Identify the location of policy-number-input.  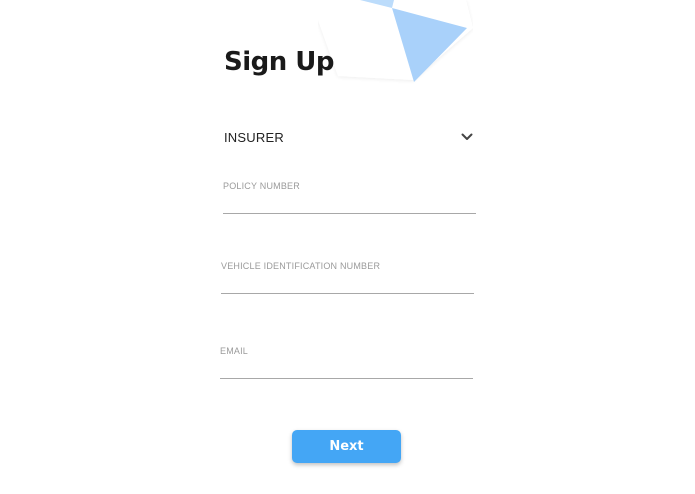
(349, 203).